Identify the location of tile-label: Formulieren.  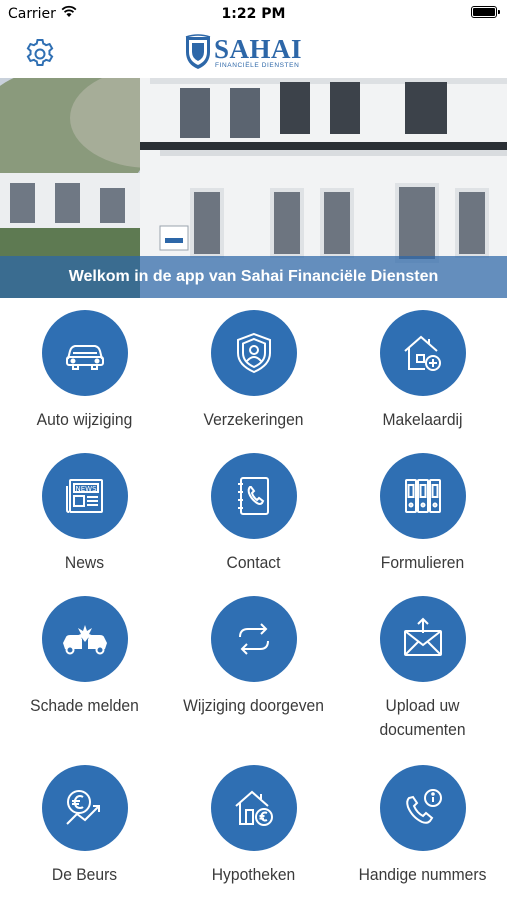
(422, 562).